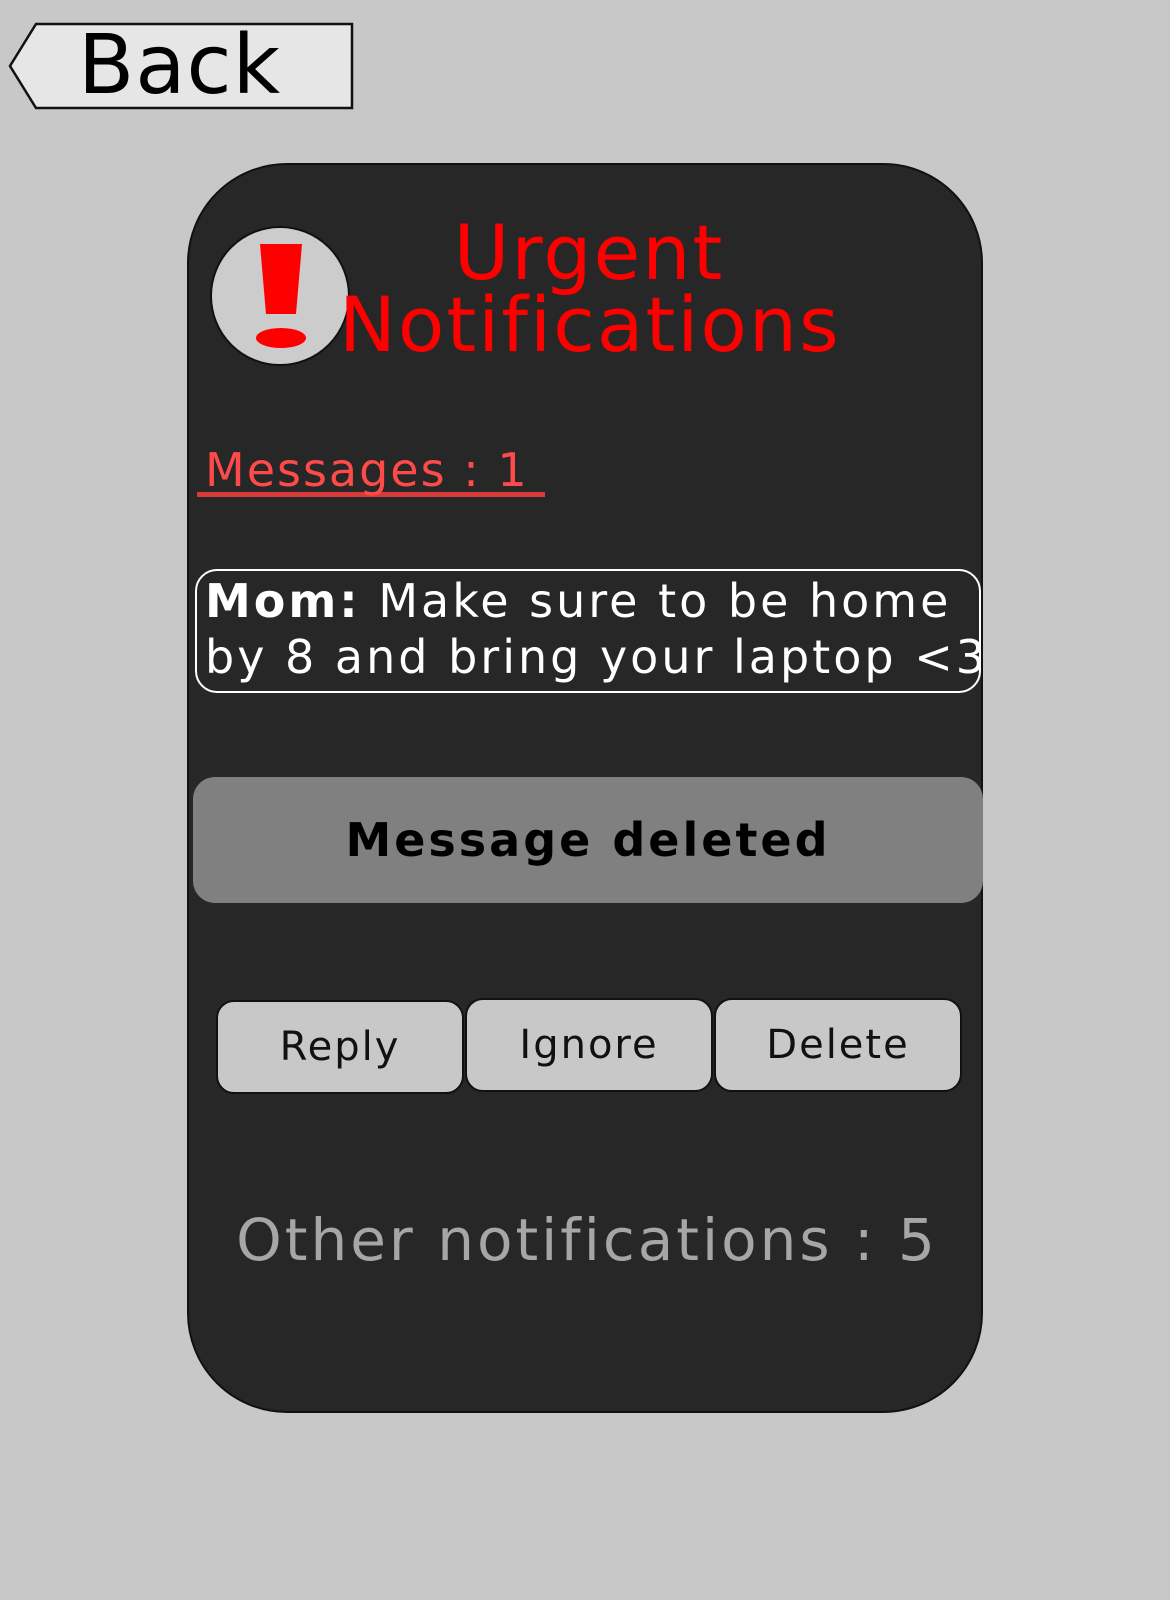  What do you see at coordinates (371, 470) in the screenshot?
I see `messages-count-link: Messages : 1` at bounding box center [371, 470].